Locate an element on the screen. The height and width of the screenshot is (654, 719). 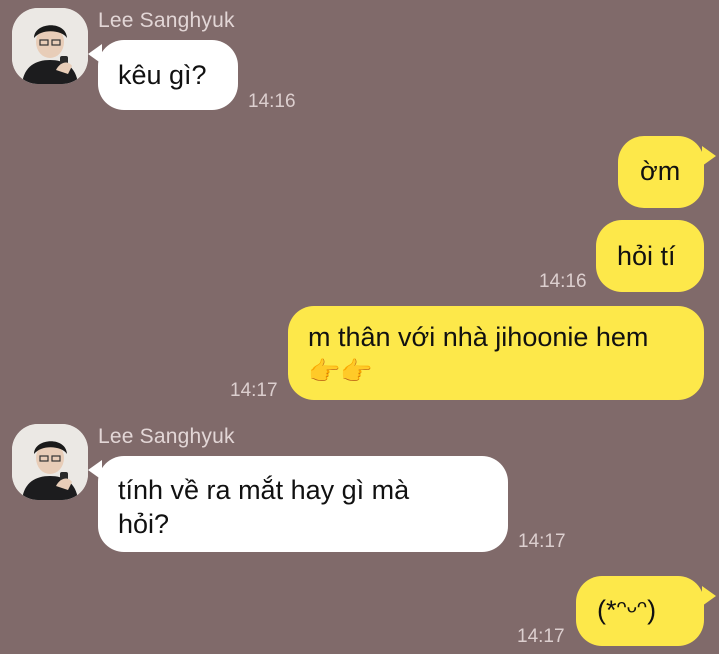
message-bubble-outgoing: hỏi tí is located at coordinates (650, 256).